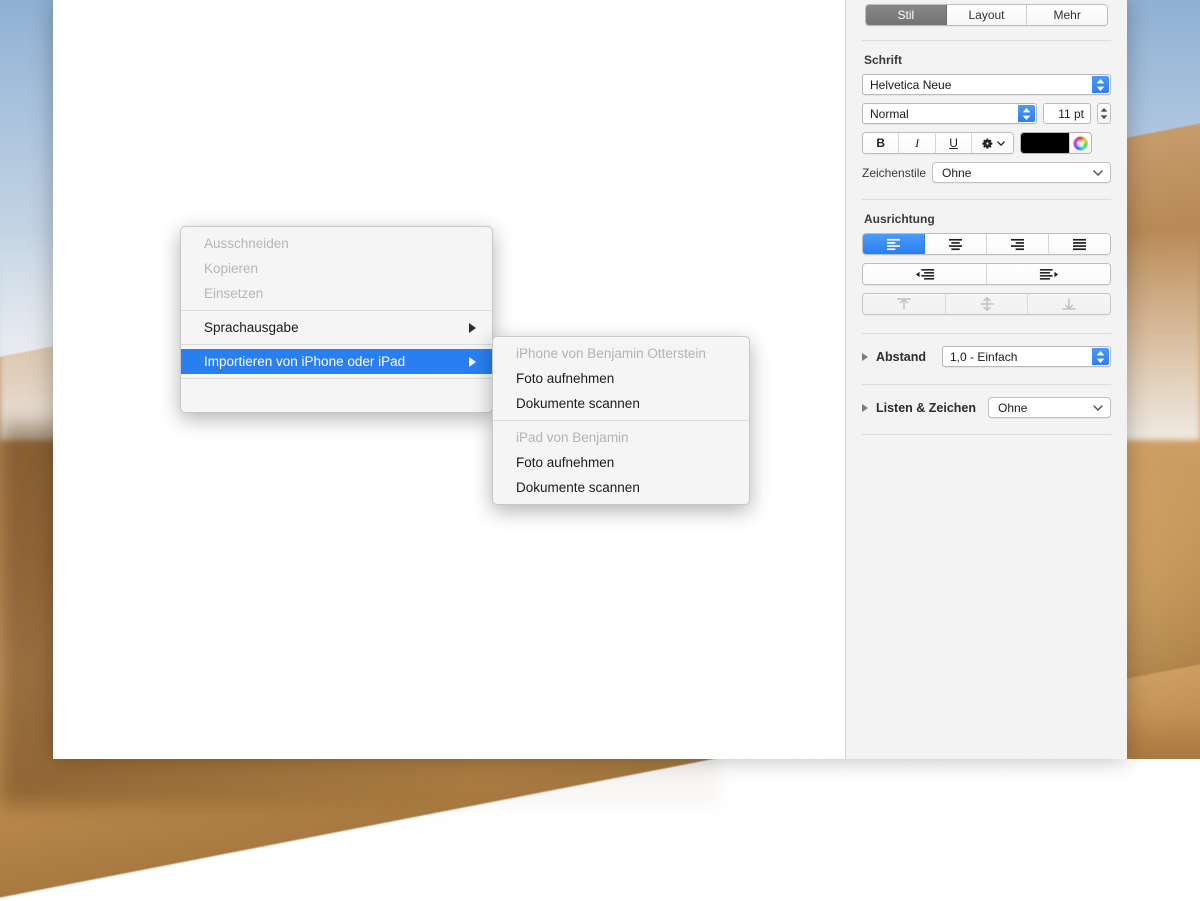  I want to click on align-middle-button, so click(987, 304).